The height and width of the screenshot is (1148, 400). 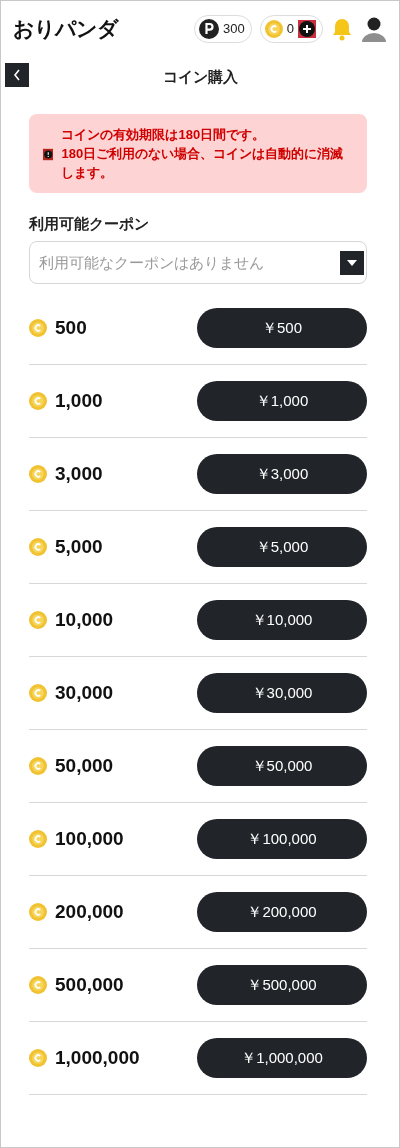 I want to click on plus-icon, so click(x=307, y=29).